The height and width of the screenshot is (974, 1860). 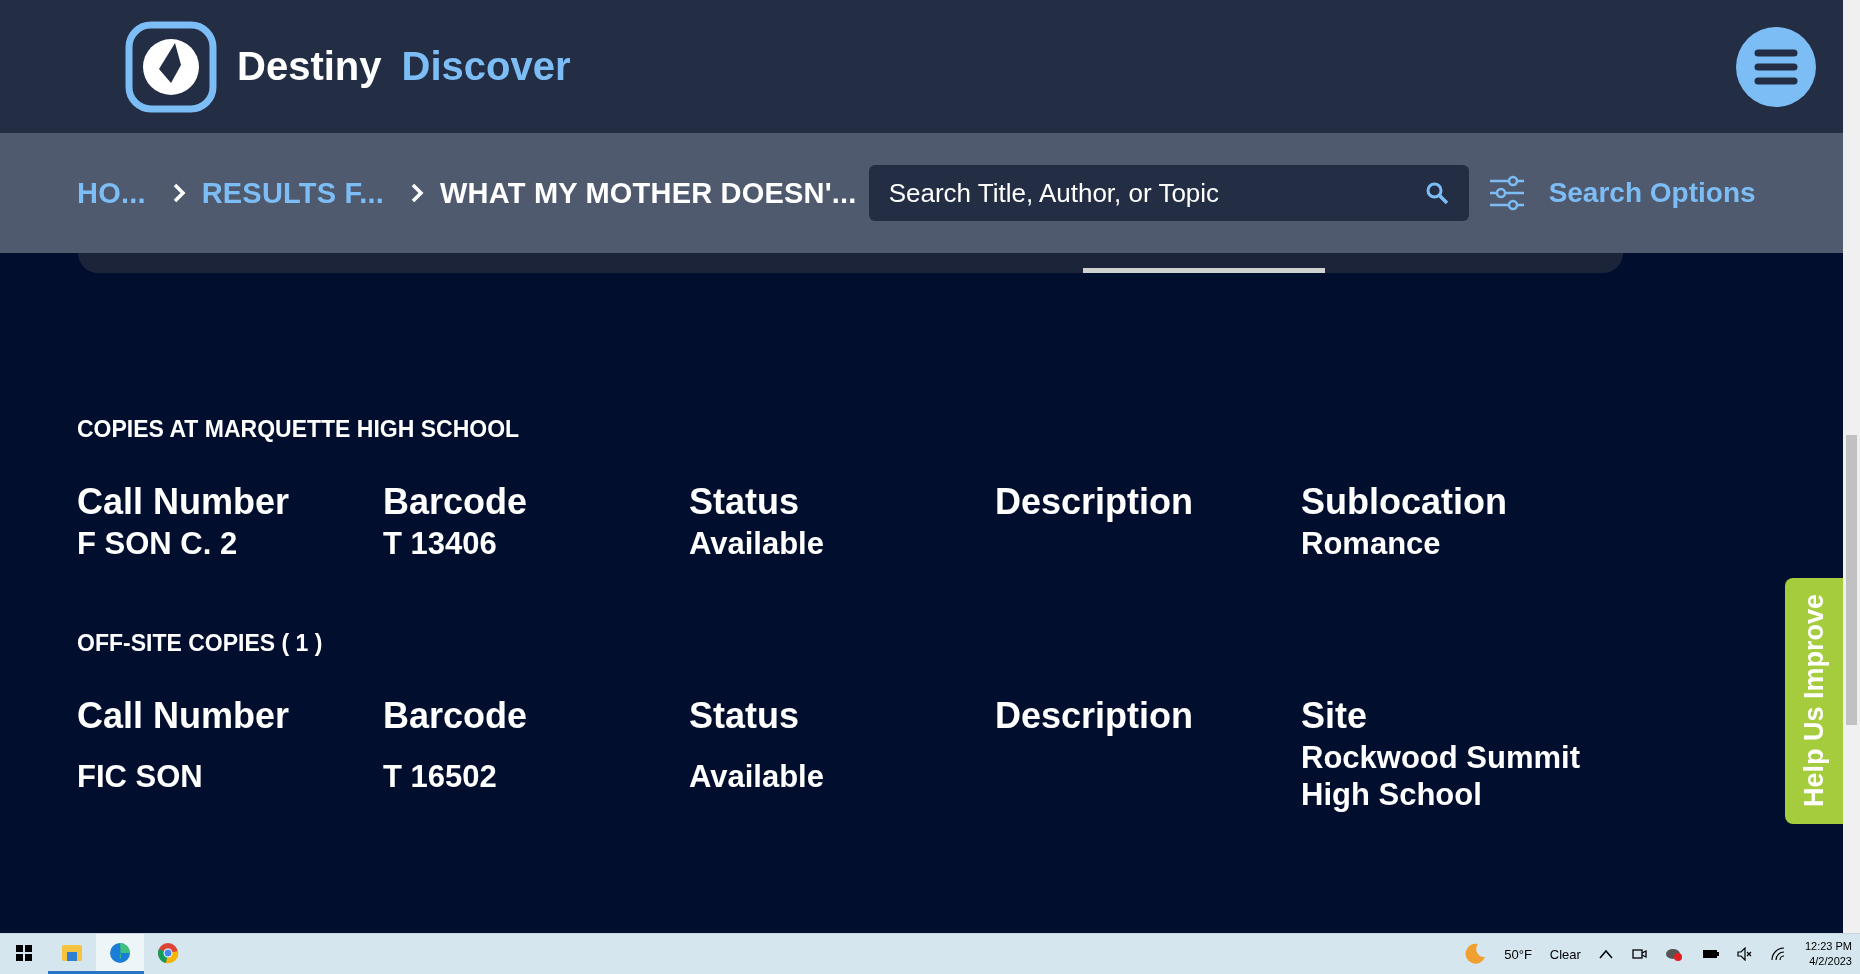 I want to click on search-field: Search Title, Author, or Topic, so click(x=1168, y=193).